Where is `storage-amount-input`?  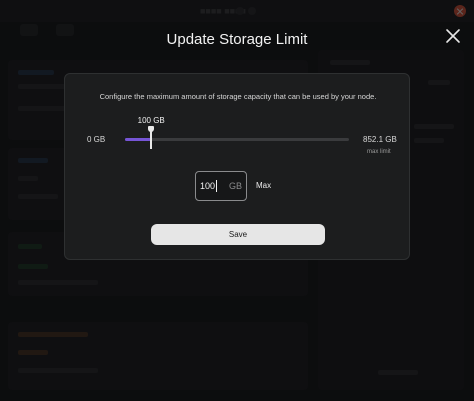
storage-amount-input is located at coordinates (210, 186).